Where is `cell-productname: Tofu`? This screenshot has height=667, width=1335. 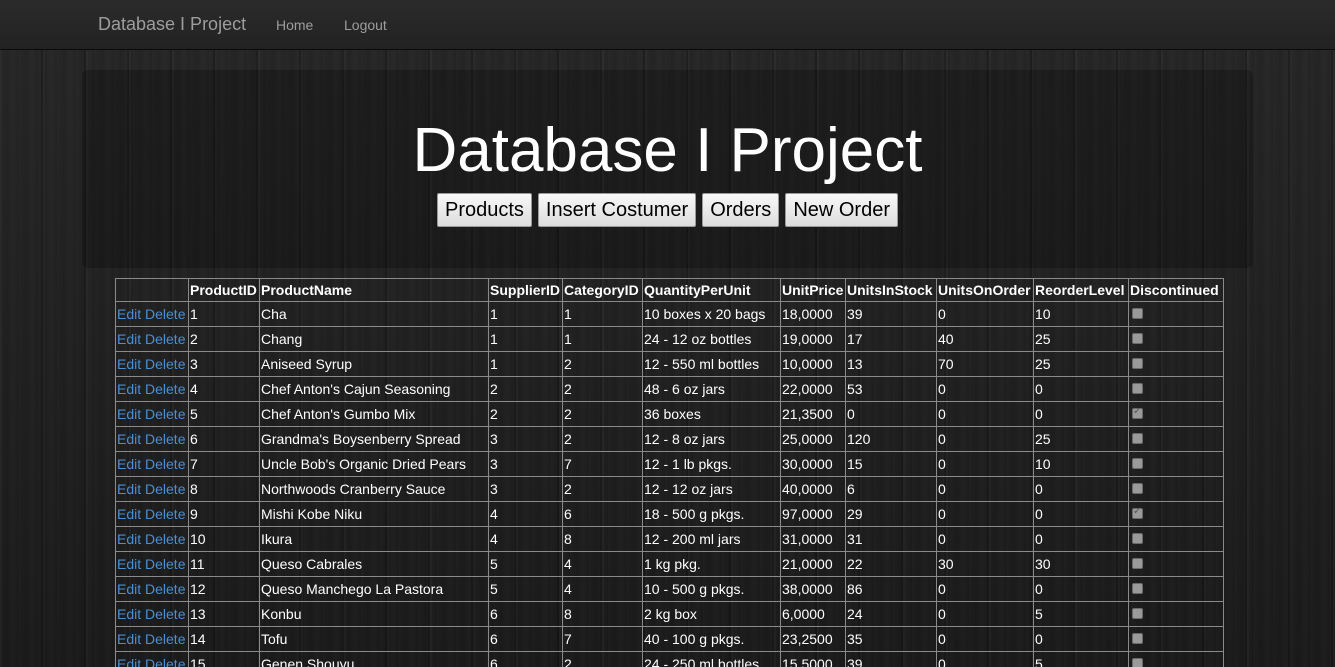
cell-productname: Tofu is located at coordinates (374, 639).